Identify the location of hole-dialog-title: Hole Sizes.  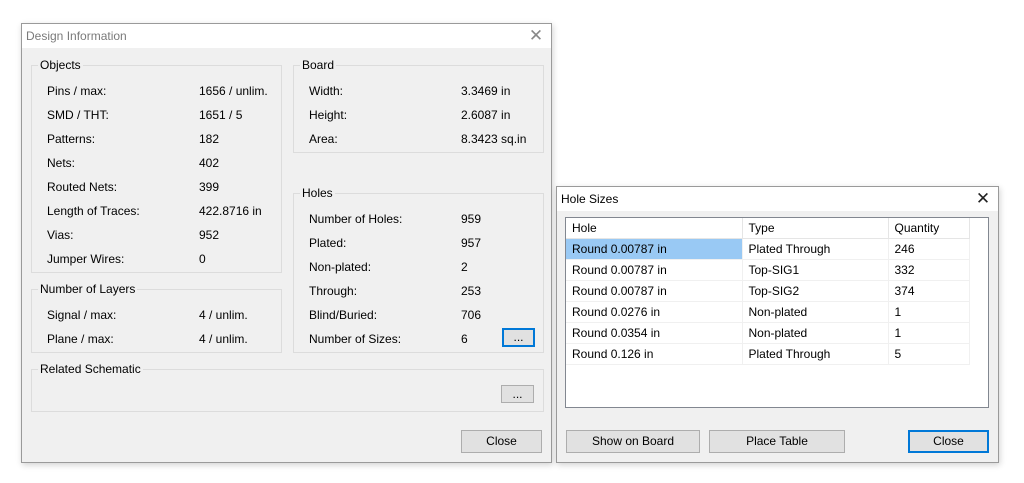
(590, 199).